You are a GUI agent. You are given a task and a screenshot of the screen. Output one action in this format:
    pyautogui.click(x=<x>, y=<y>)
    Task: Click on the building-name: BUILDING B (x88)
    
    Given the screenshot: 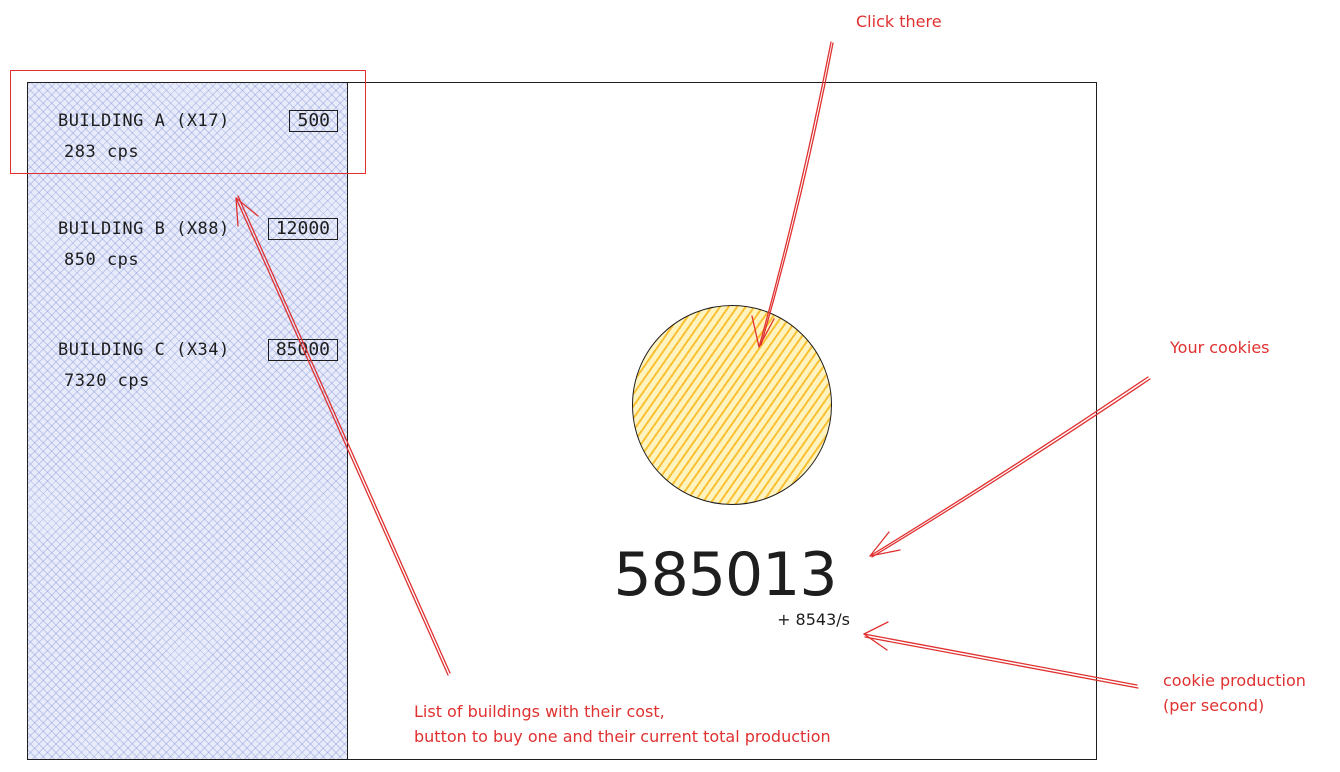 What is the action you would take?
    pyautogui.click(x=144, y=229)
    